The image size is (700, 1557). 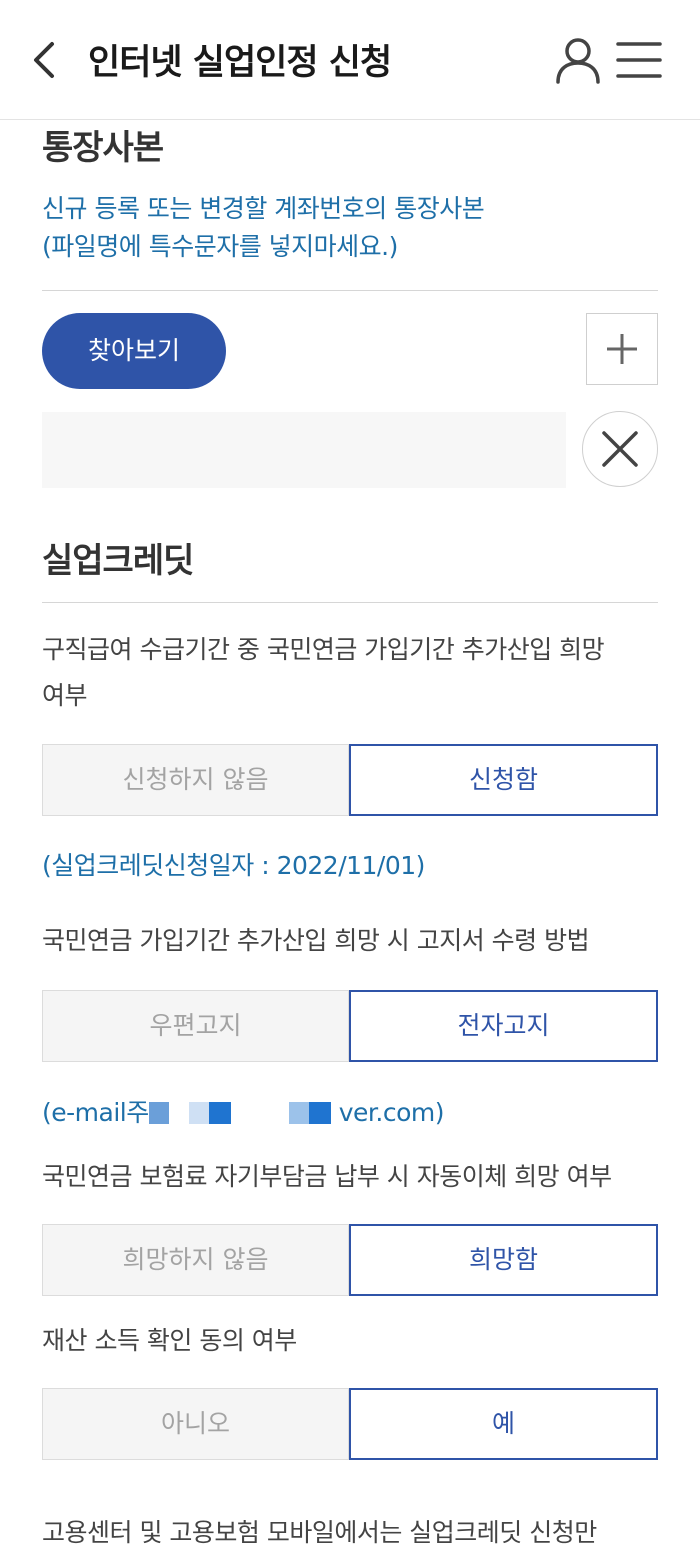 I want to click on option-yes: 예, so click(x=503, y=1424).